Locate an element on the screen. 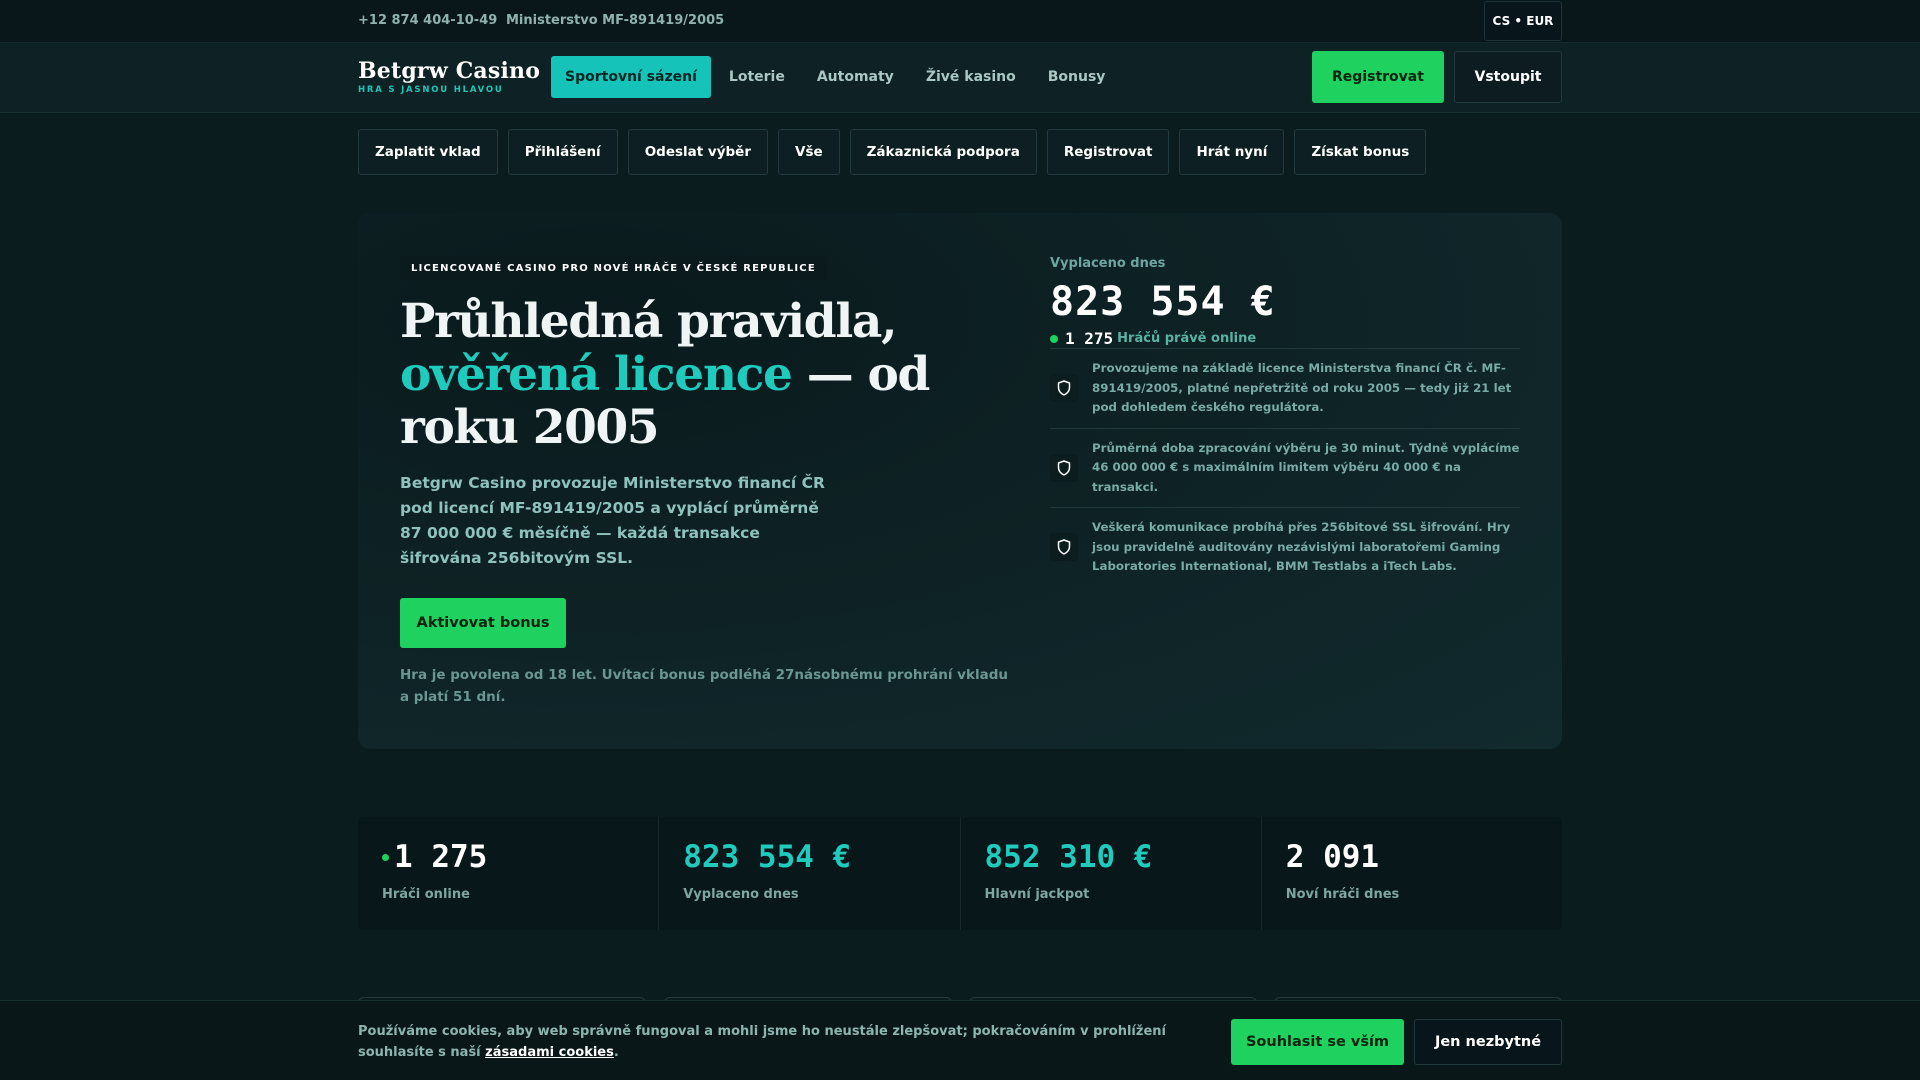 This screenshot has height=1080, width=1920. stat-label: Noví hráči dnes is located at coordinates (1342, 894).